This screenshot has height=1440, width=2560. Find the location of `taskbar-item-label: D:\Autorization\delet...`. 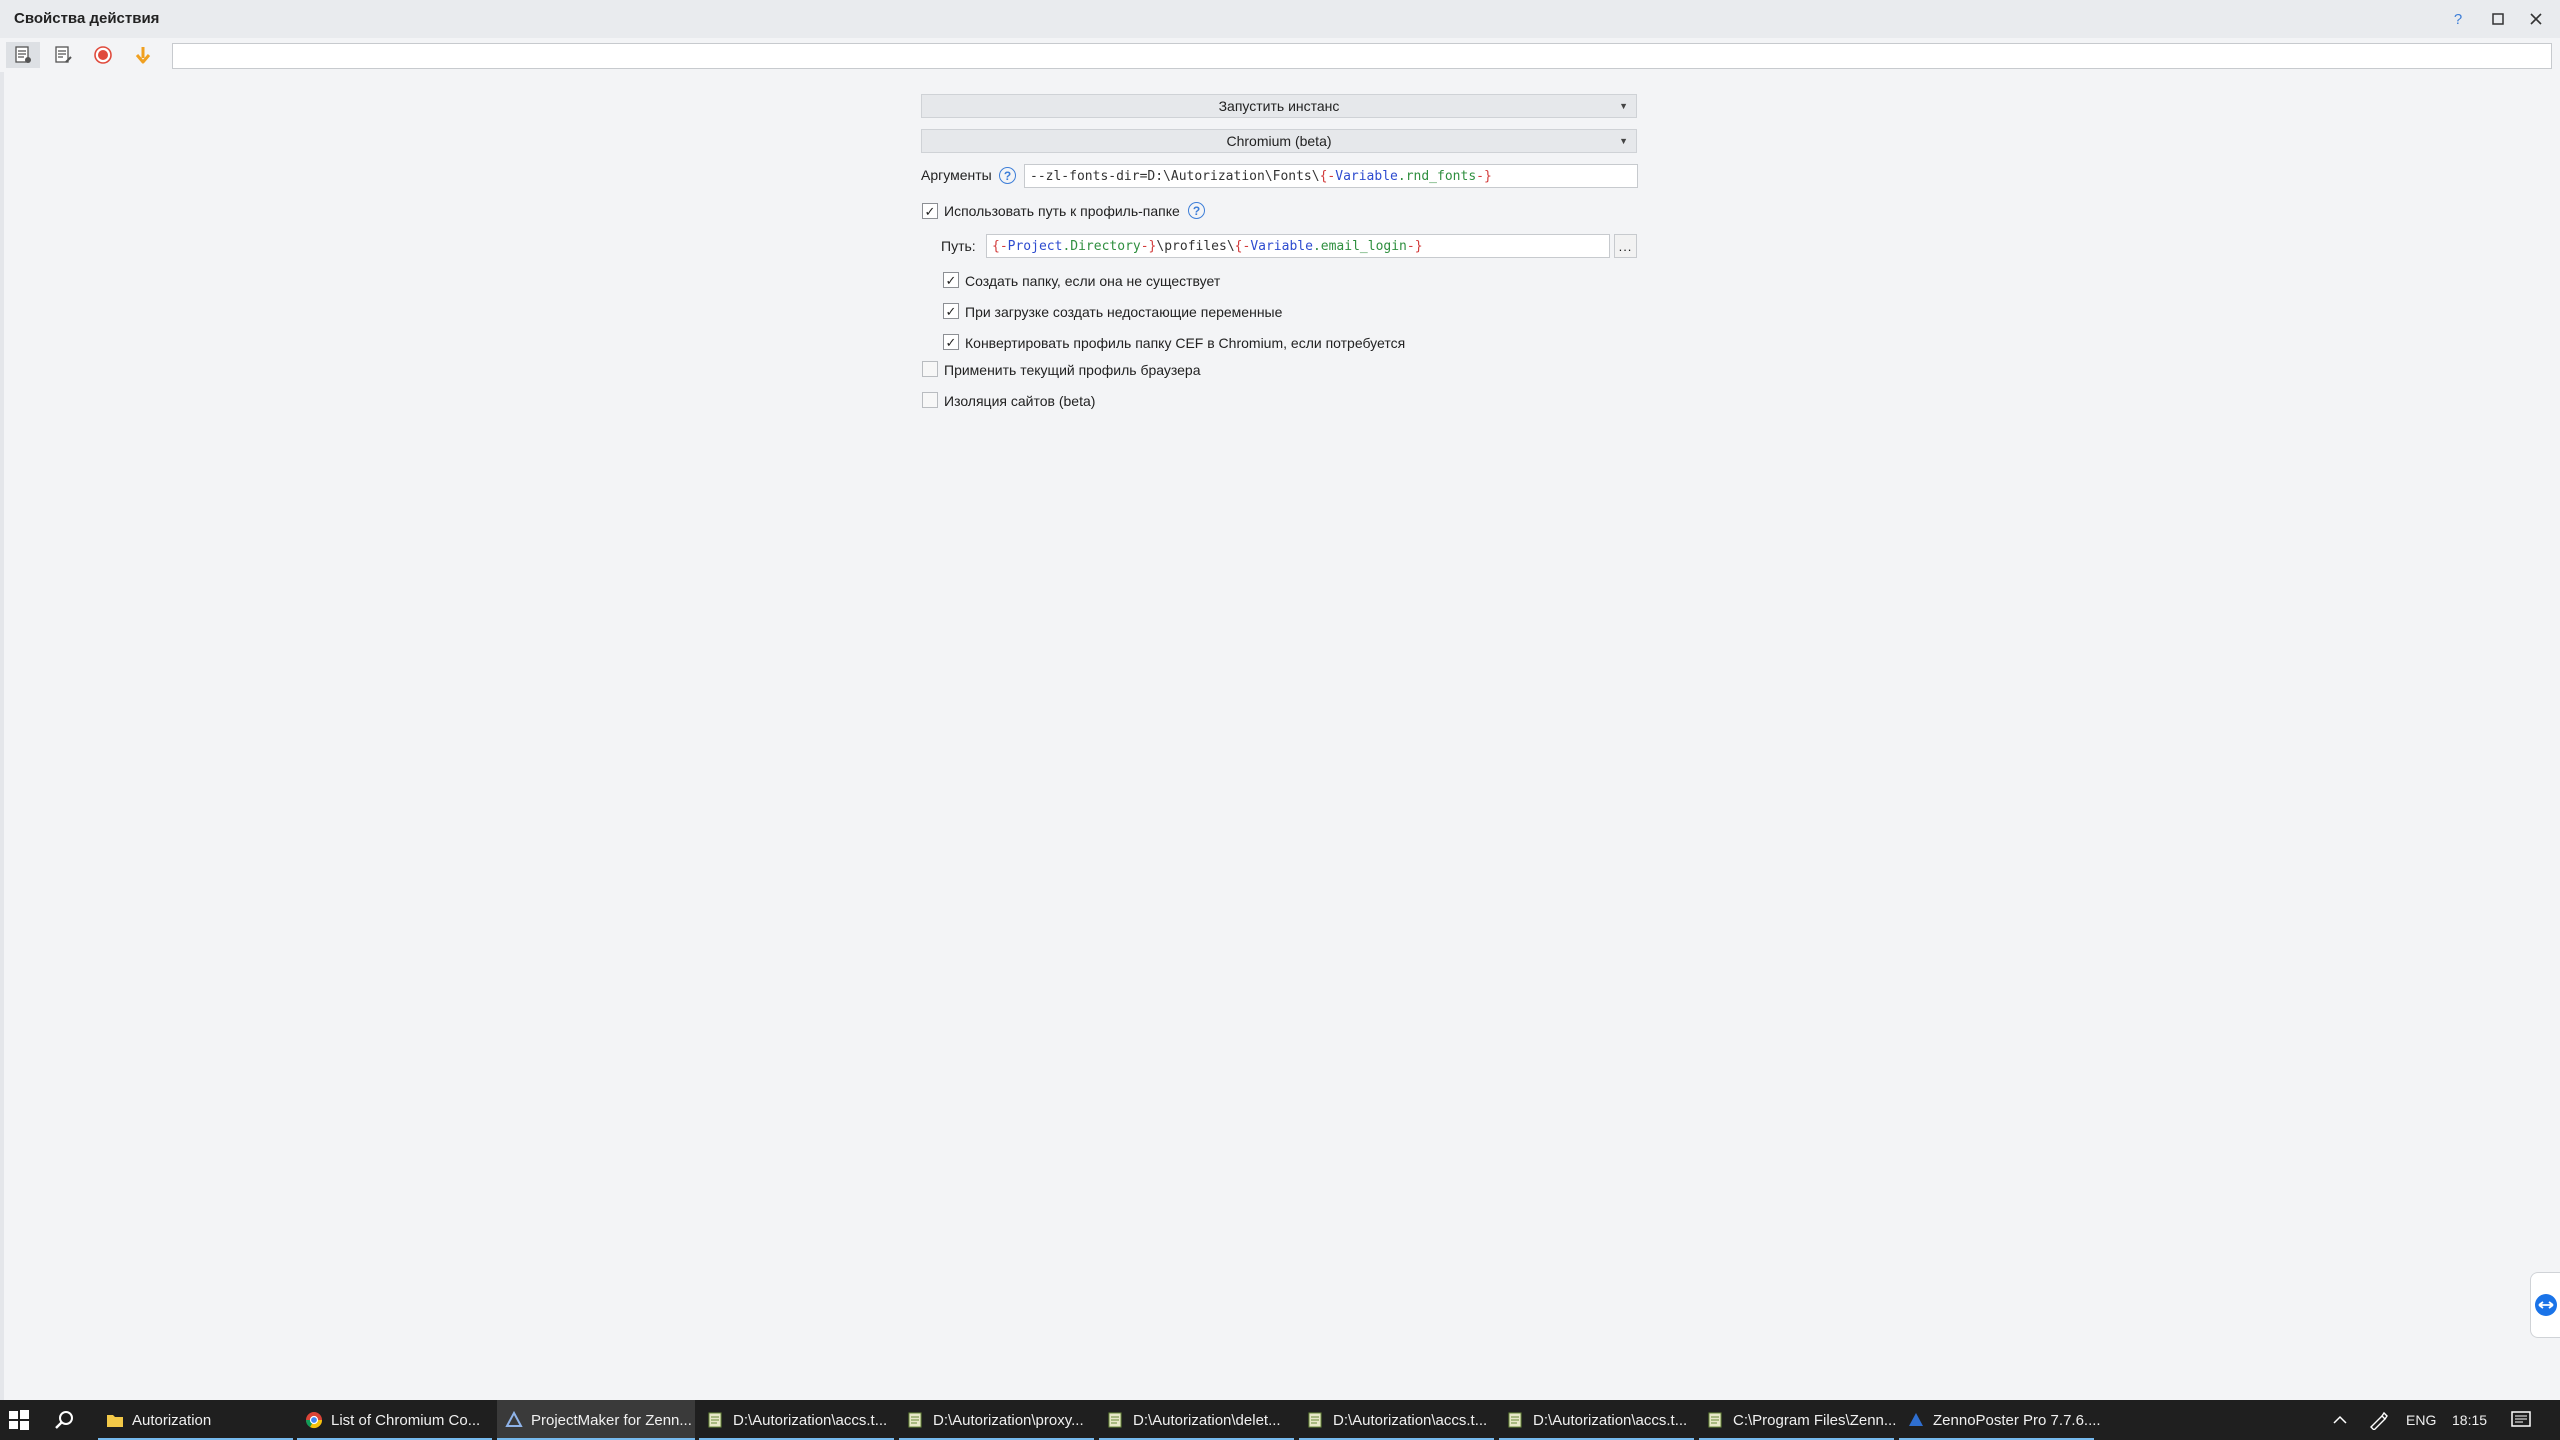

taskbar-item-label: D:\Autorization\delet... is located at coordinates (1207, 1420).